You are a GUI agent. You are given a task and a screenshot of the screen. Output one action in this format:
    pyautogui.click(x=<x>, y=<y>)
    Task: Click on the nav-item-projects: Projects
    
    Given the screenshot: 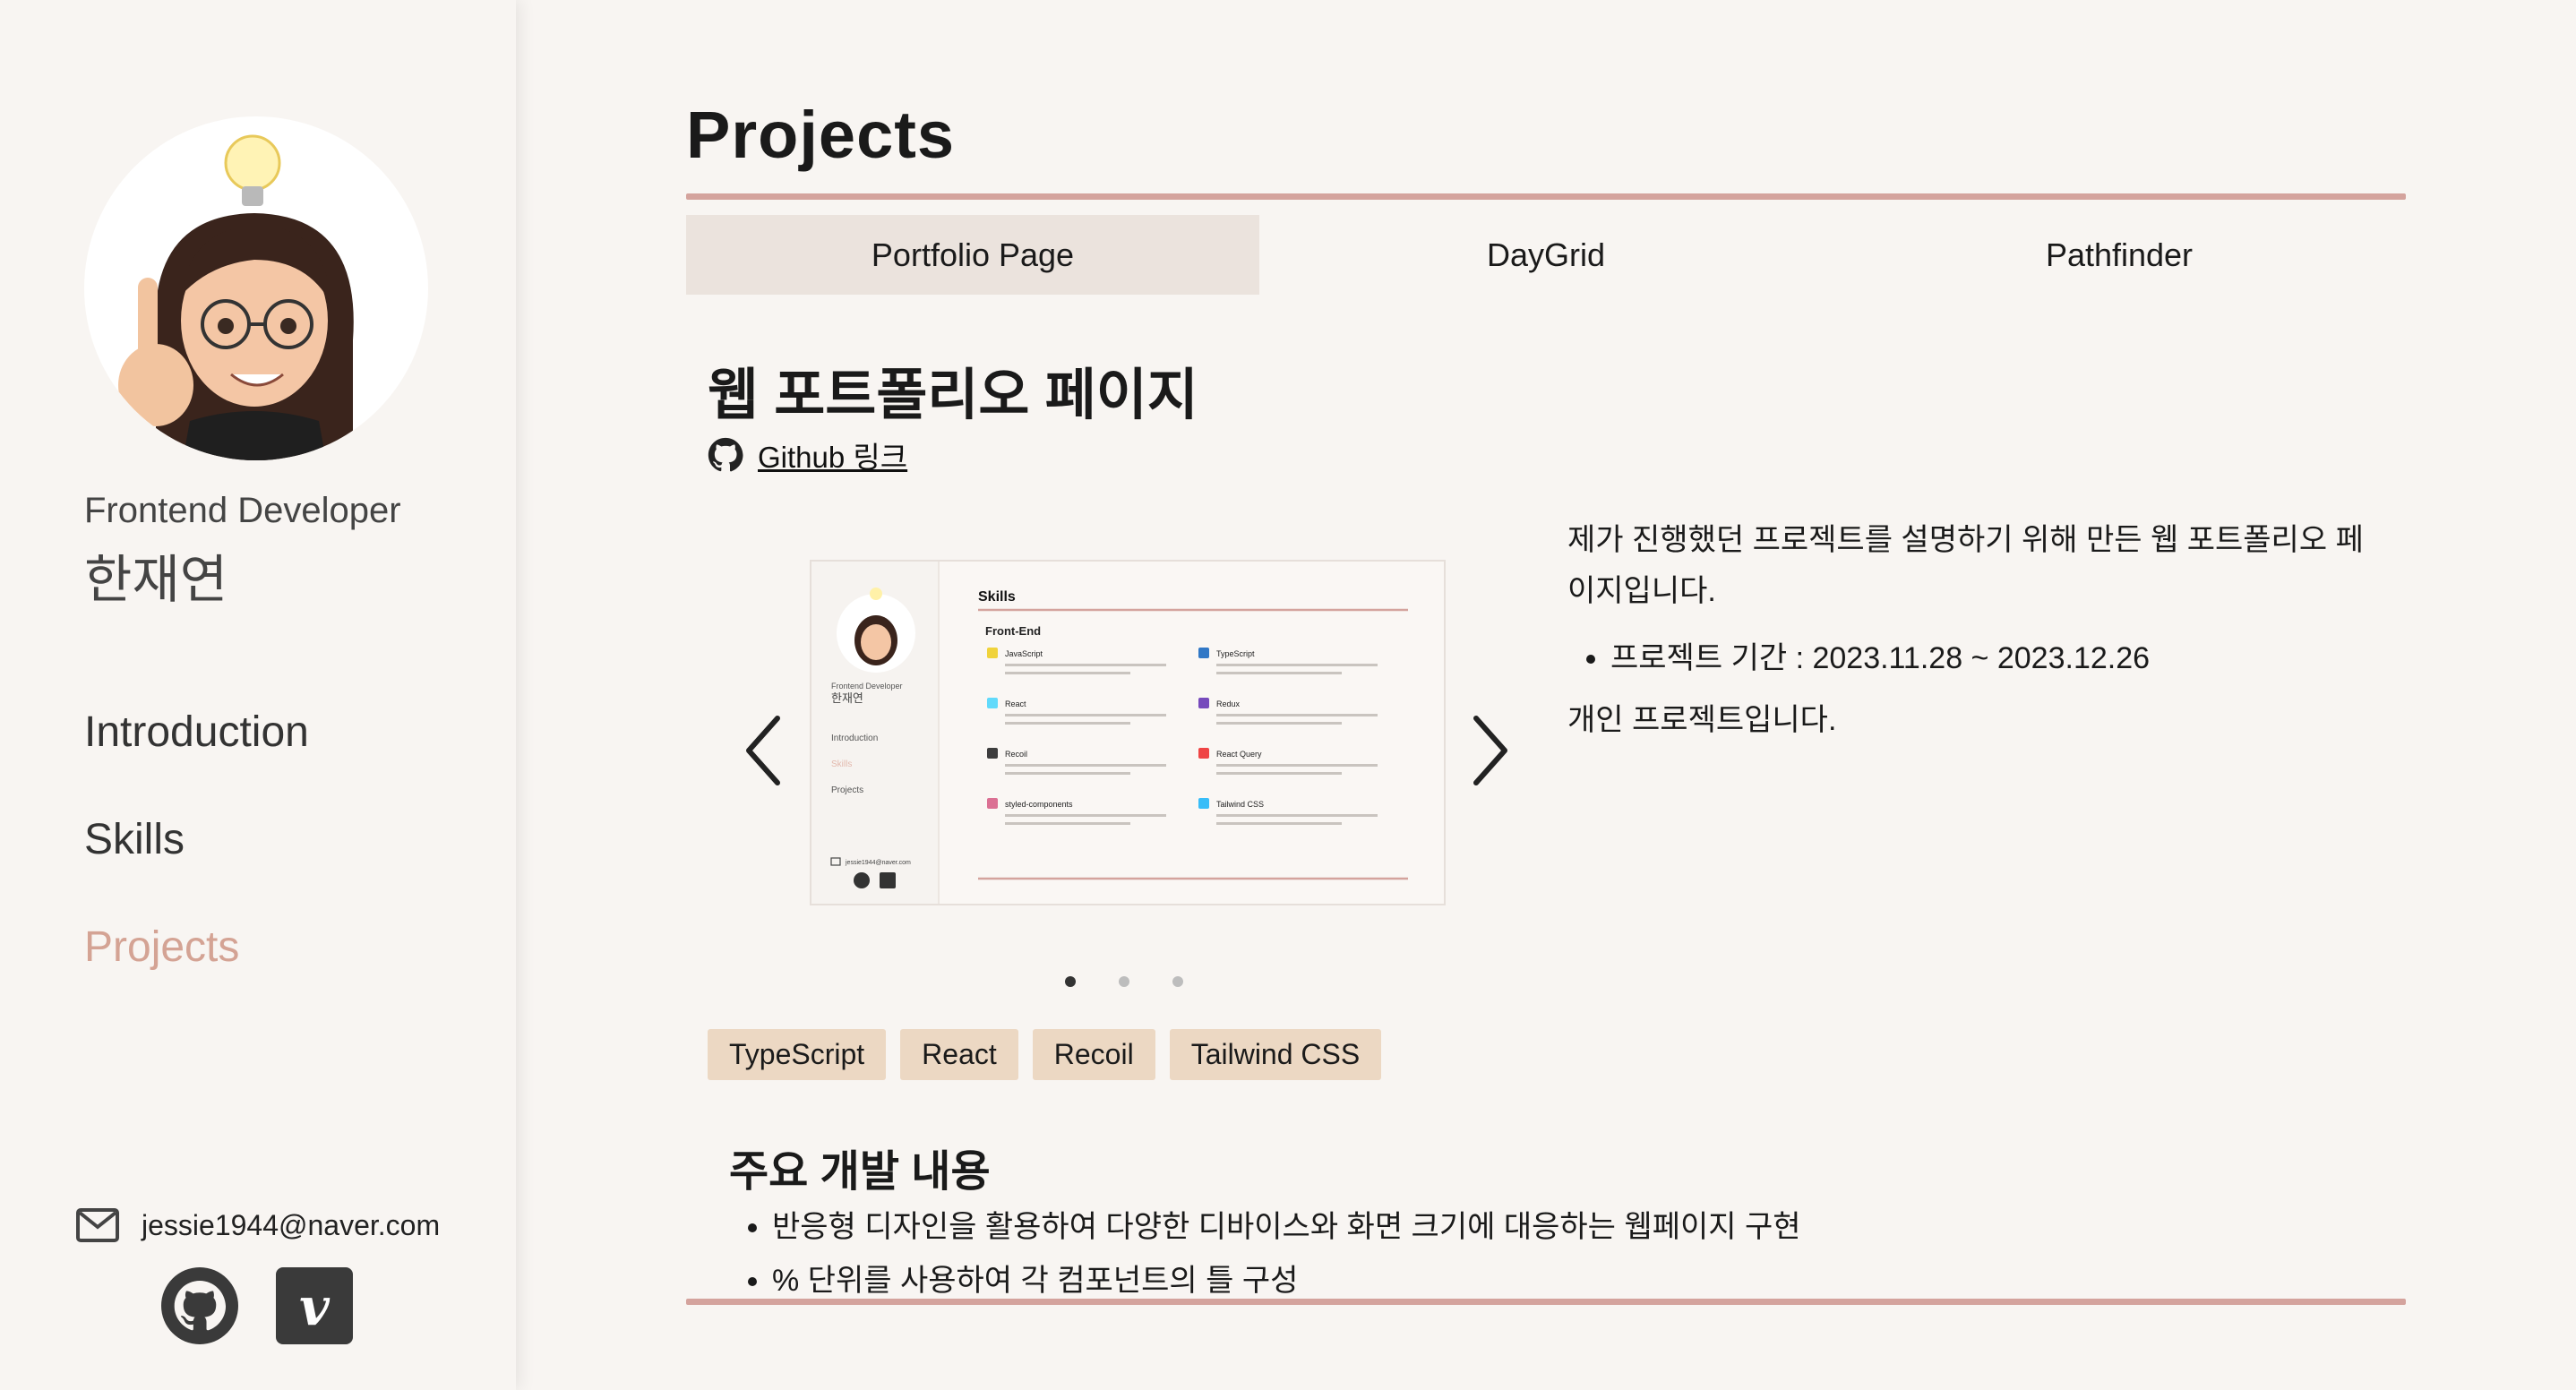 What is the action you would take?
    pyautogui.click(x=161, y=947)
    